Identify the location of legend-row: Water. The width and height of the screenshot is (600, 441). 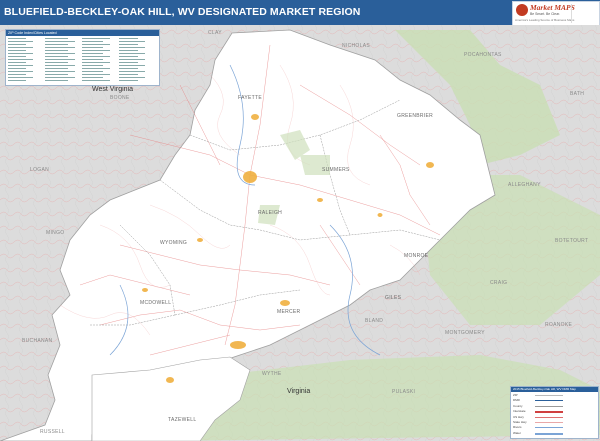
(554, 433).